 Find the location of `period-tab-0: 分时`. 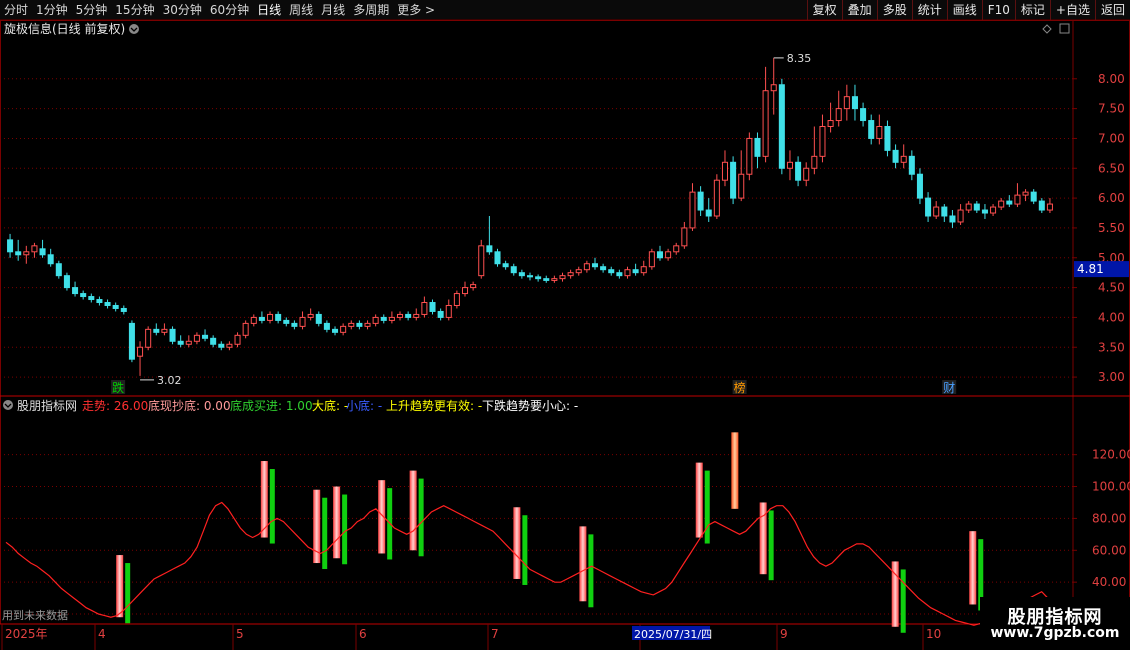

period-tab-0: 分时 is located at coordinates (16, 10).